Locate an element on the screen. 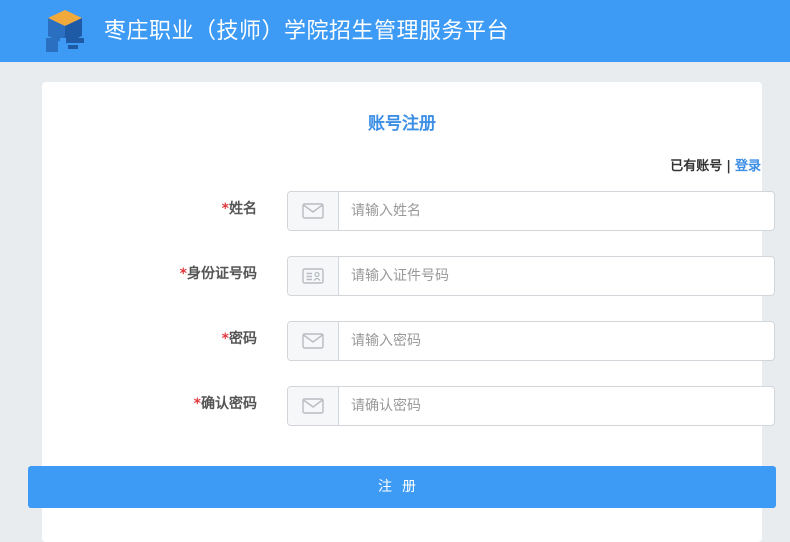  confirm-password-field is located at coordinates (531, 406).